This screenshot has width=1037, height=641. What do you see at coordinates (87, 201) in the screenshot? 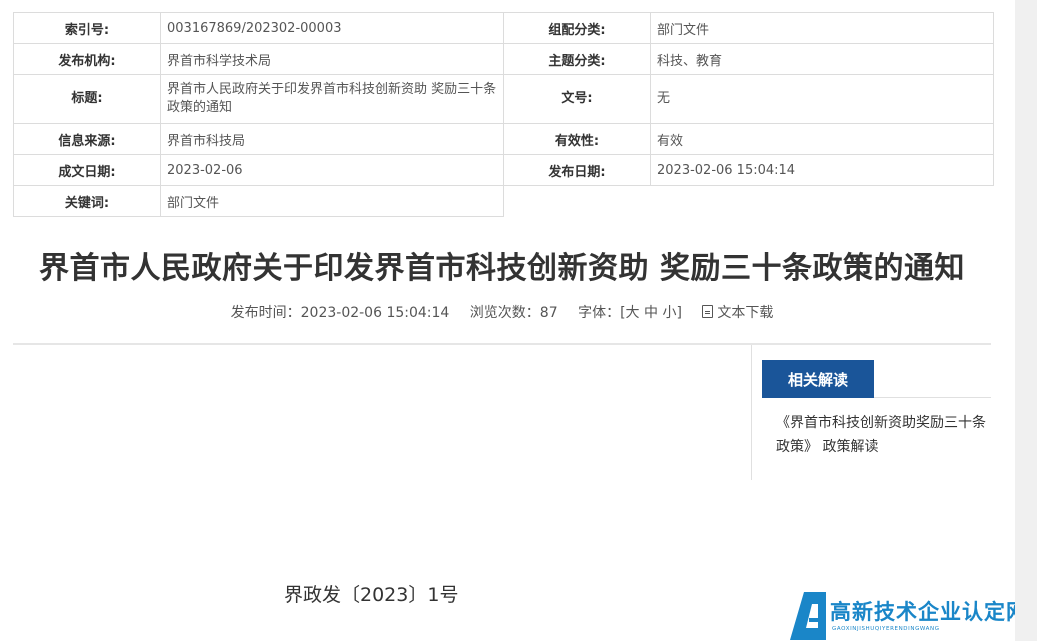
I see `keywords-label: 关键词:` at bounding box center [87, 201].